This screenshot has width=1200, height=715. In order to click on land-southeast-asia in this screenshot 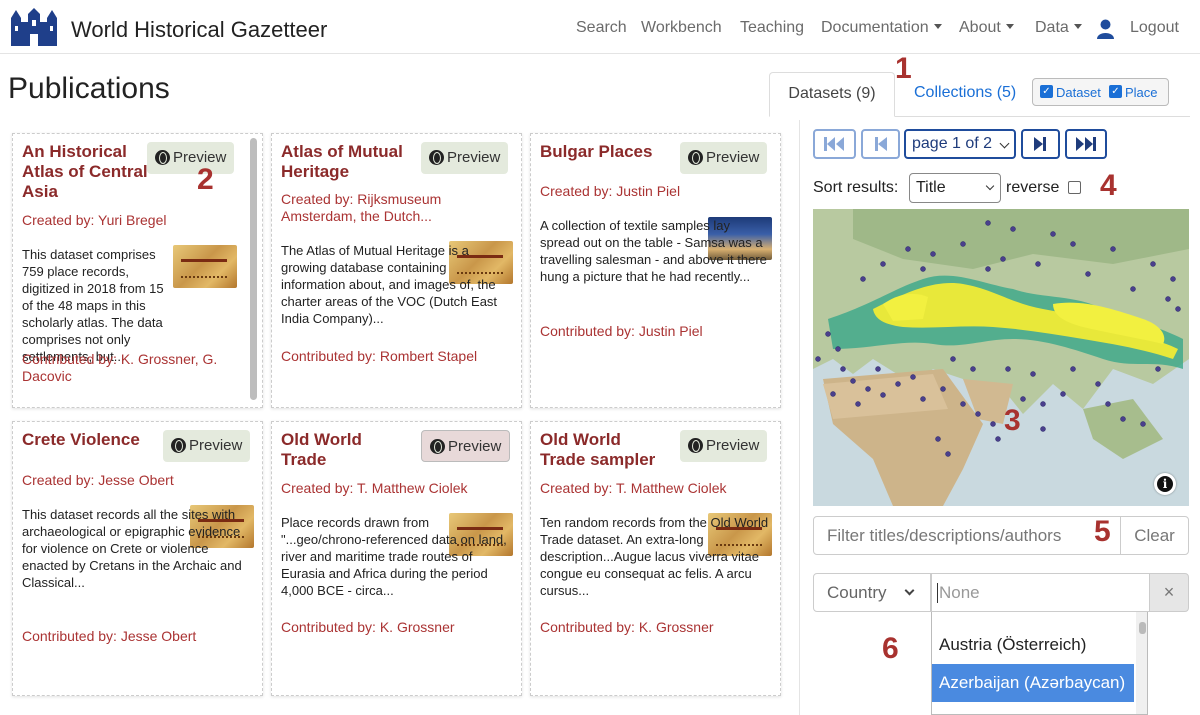, I will do `click(1123, 429)`.